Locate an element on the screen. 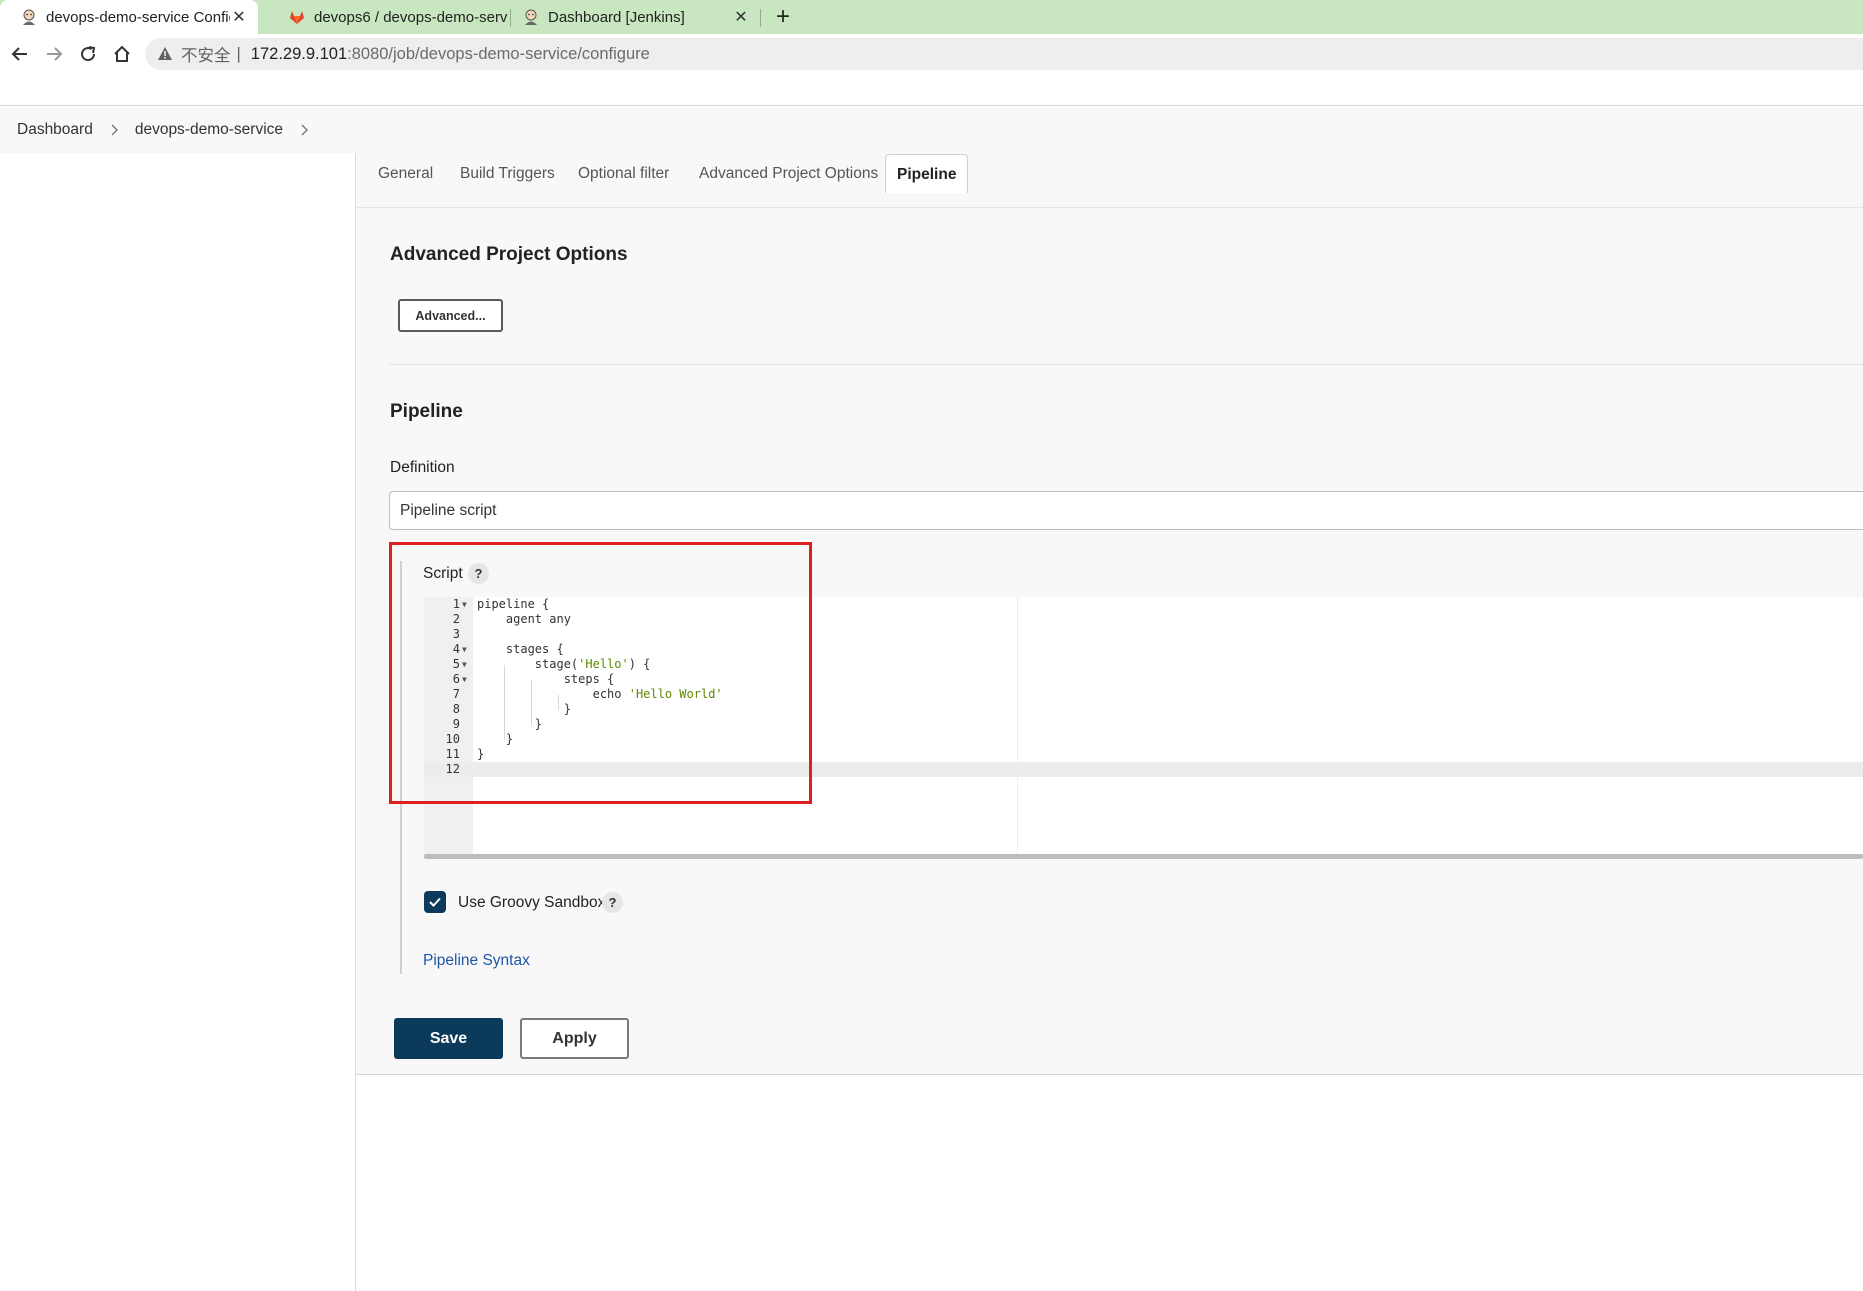 The width and height of the screenshot is (1863, 1291). browser-tab-title: Dashboard [Jenkins] is located at coordinates (616, 17).